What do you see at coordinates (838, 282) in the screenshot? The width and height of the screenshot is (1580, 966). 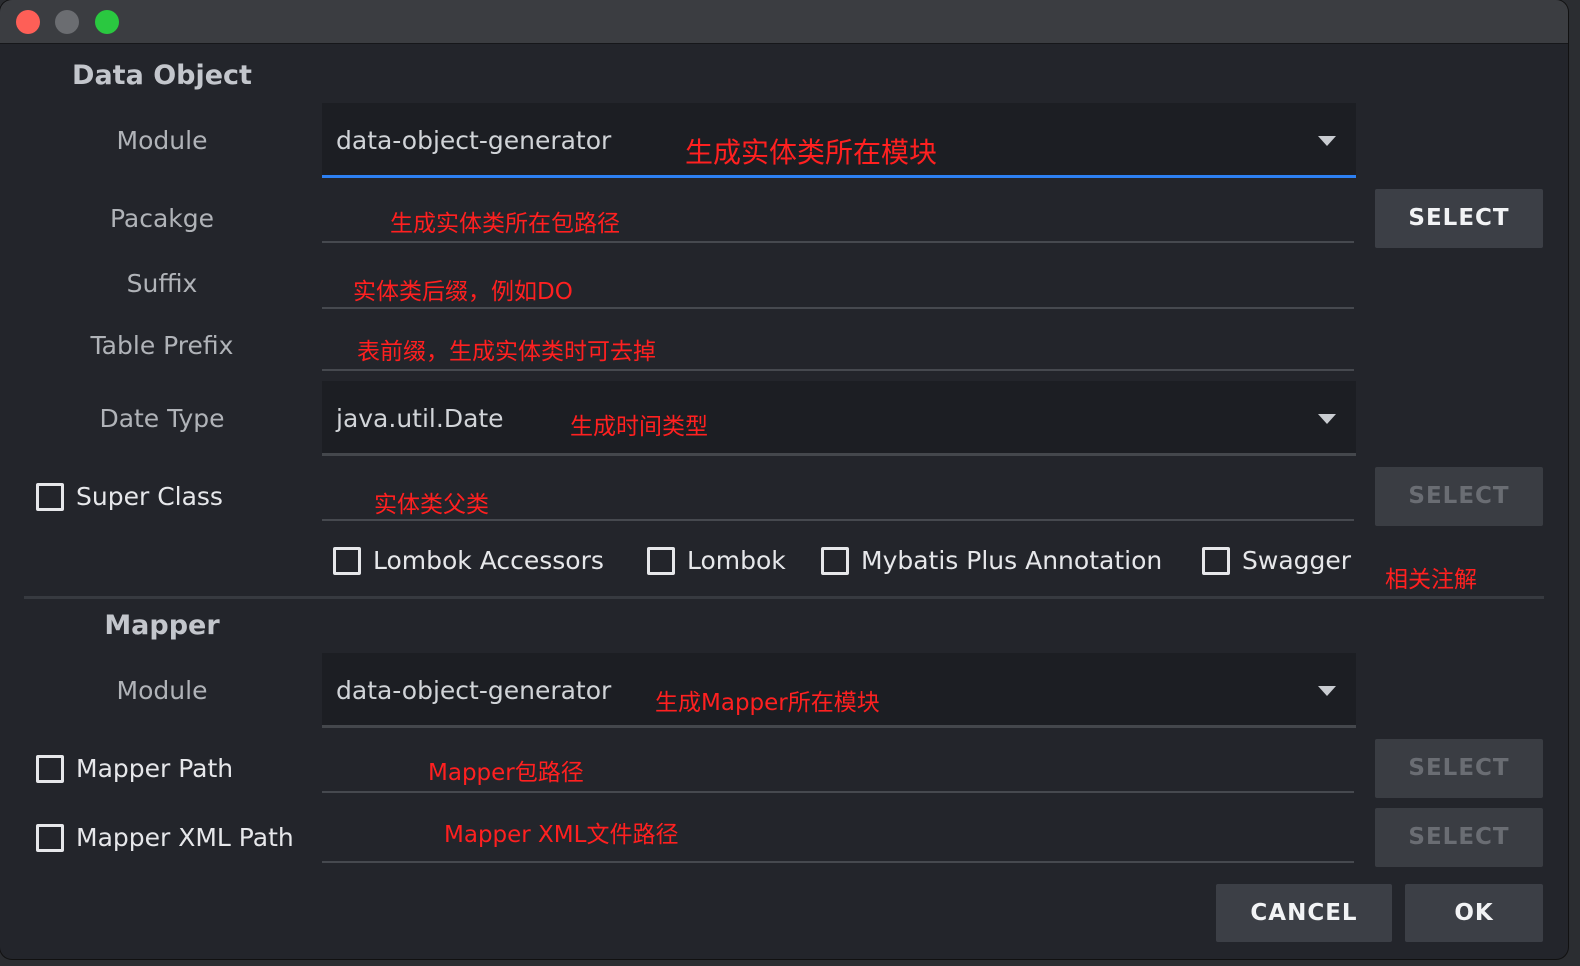 I see `suffix-input: 实体类后缀，例如DO` at bounding box center [838, 282].